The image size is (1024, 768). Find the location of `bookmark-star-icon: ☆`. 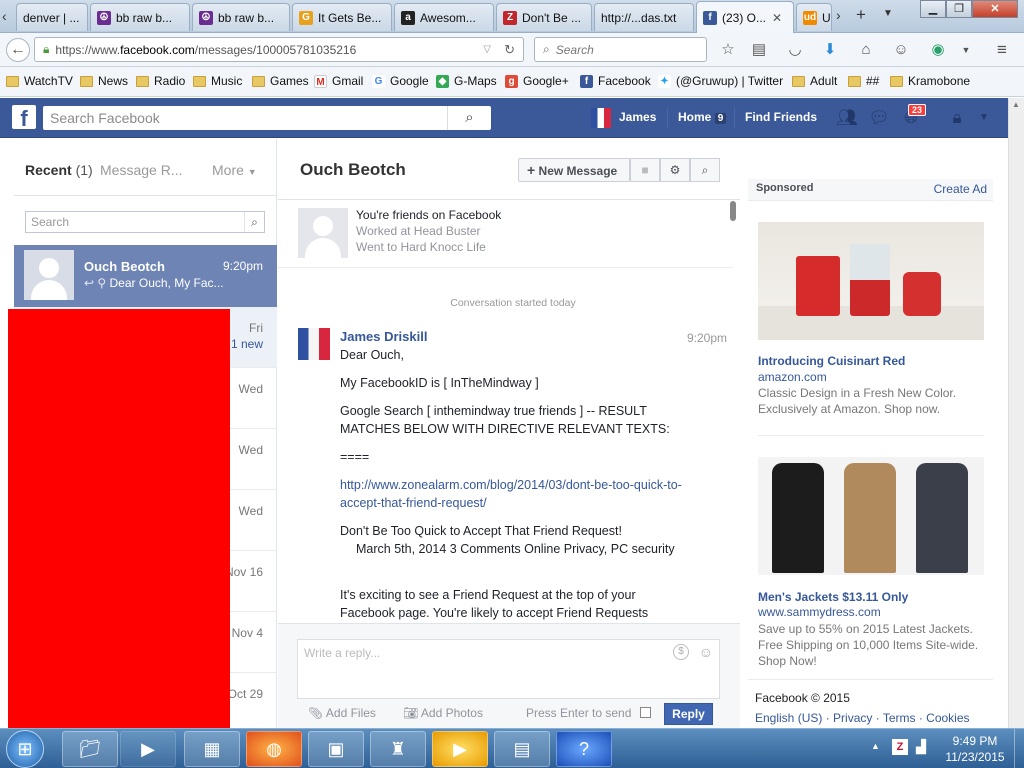

bookmark-star-icon: ☆ is located at coordinates (728, 50).